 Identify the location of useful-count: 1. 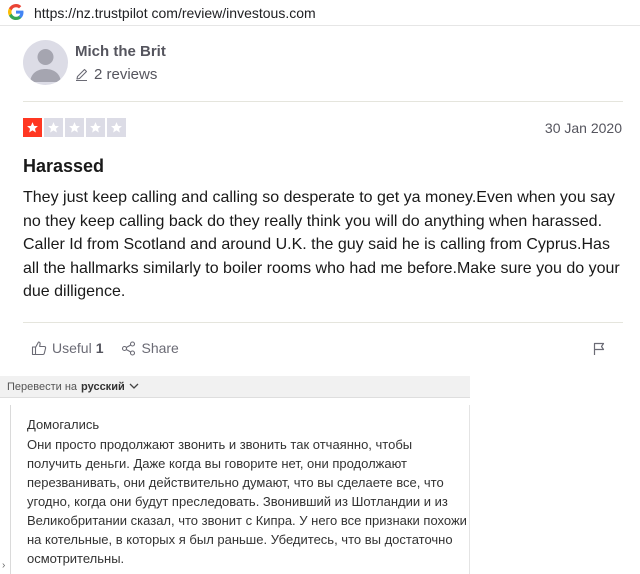
(99, 348).